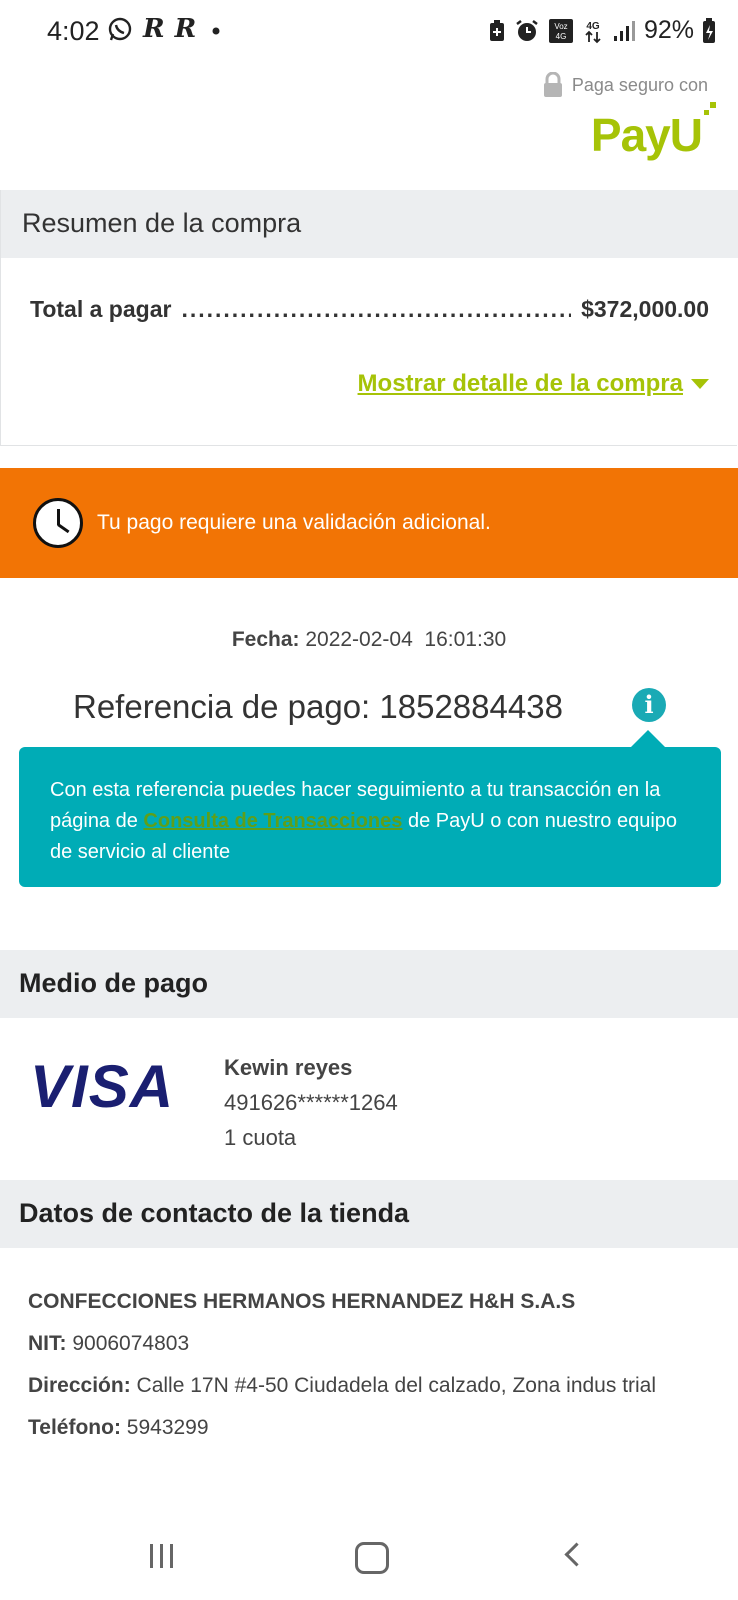 This screenshot has height=1600, width=738. I want to click on back-icon, so click(576, 1554).